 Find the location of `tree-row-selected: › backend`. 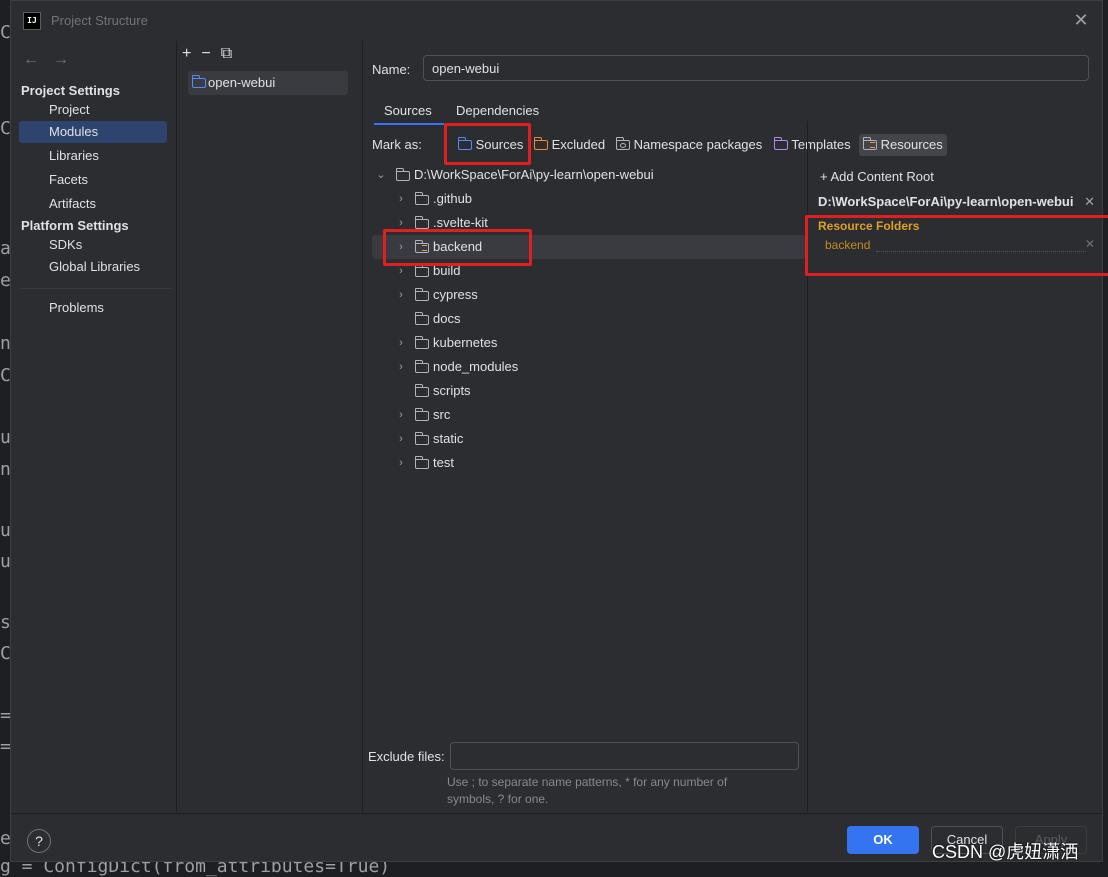

tree-row-selected: › backend is located at coordinates (588, 247).